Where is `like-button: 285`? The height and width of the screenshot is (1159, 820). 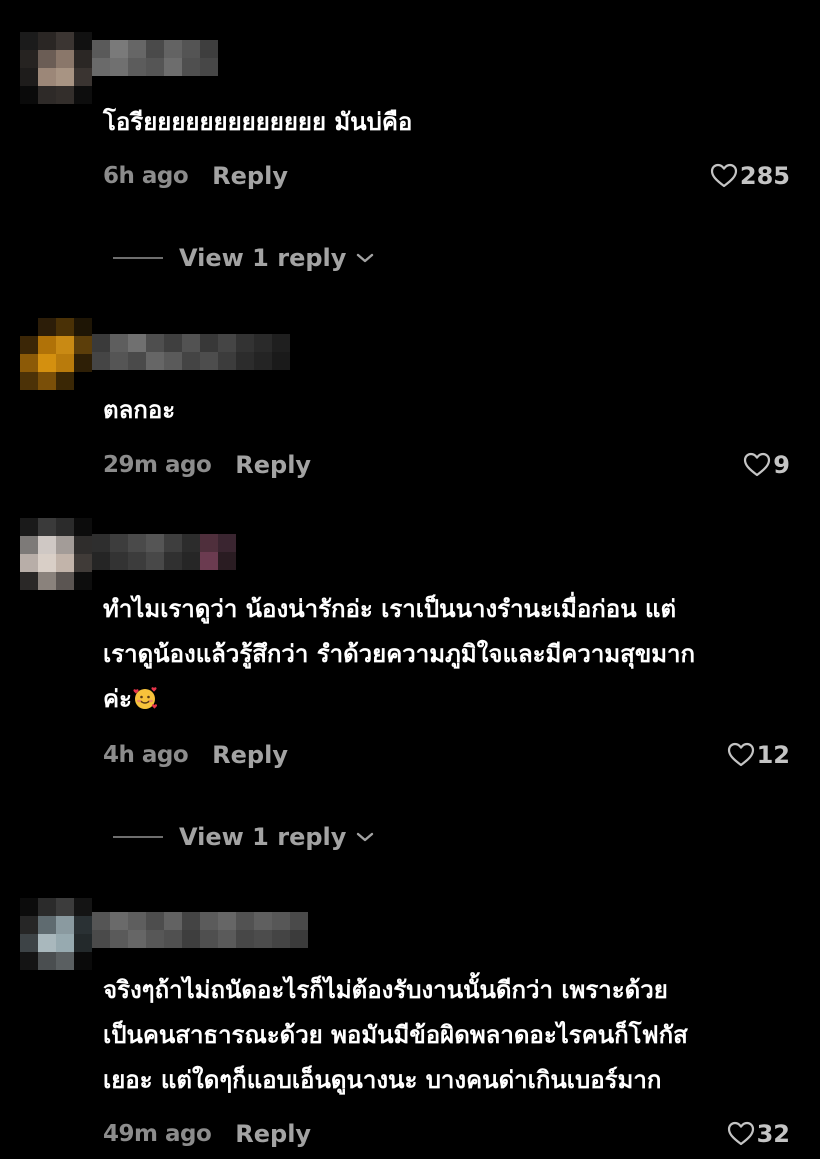
like-button: 285 is located at coordinates (750, 176).